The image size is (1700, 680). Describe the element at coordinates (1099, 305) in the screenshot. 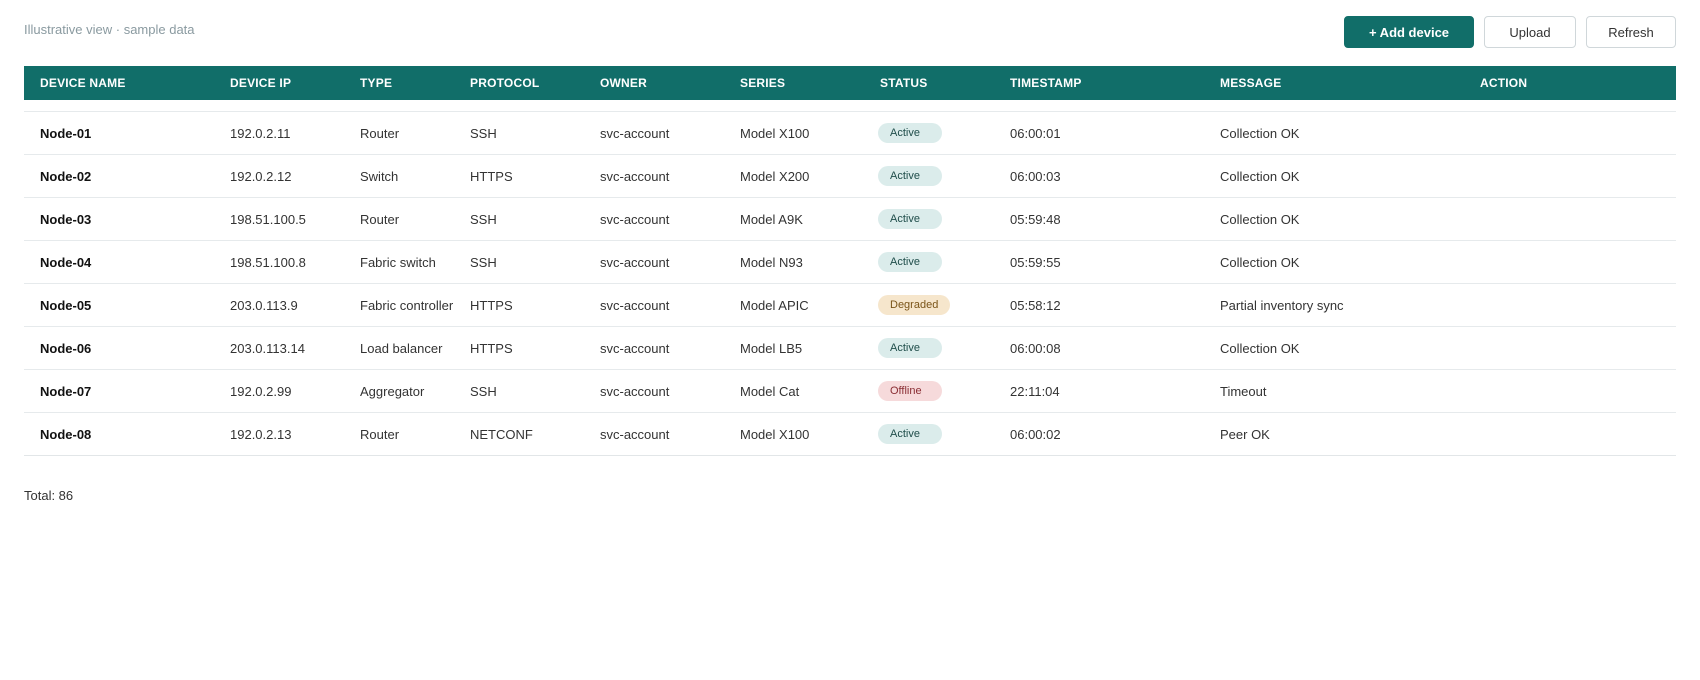

I see `cell-timestamp: 05:58:12` at that location.